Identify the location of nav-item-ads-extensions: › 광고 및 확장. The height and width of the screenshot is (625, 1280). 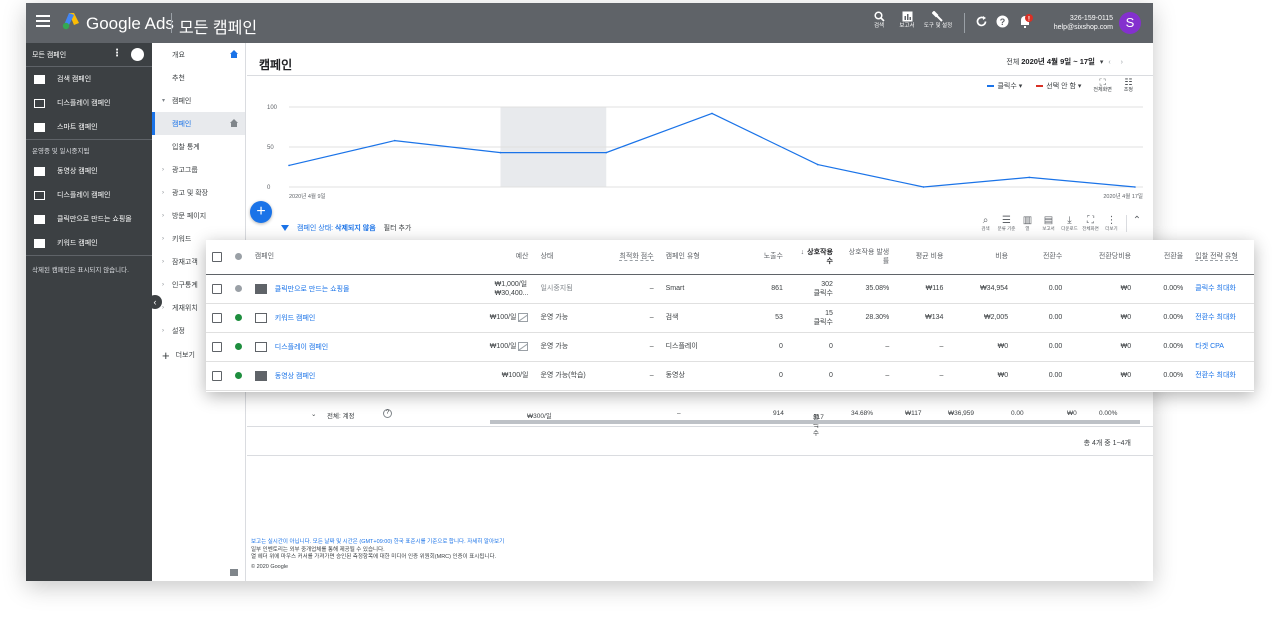
(198, 192).